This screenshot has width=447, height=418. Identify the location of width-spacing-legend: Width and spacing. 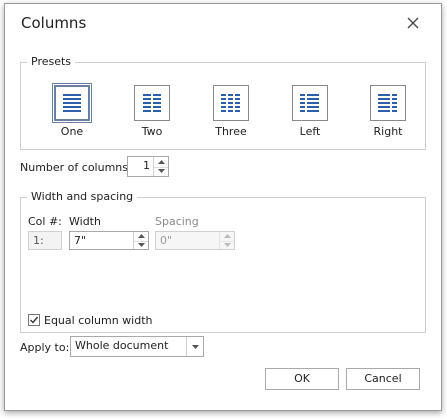
(82, 197).